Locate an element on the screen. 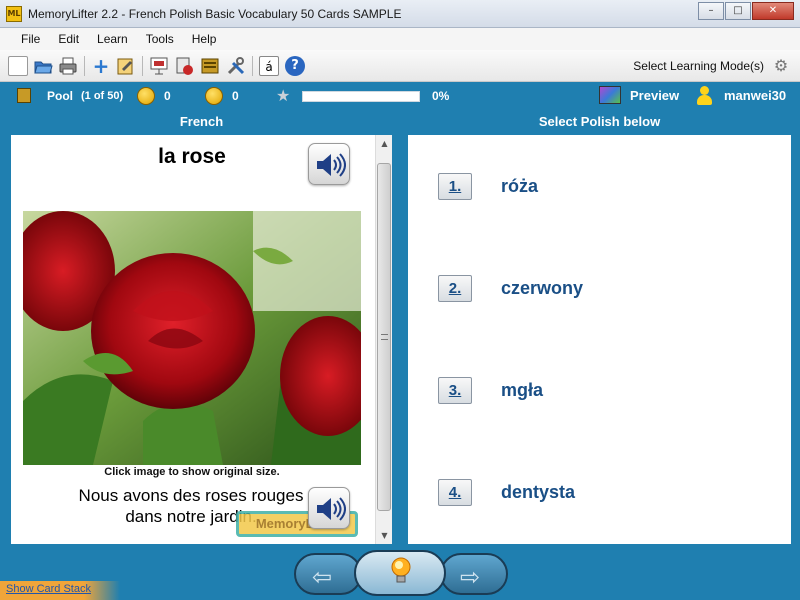  menu-help: Help is located at coordinates (204, 39).